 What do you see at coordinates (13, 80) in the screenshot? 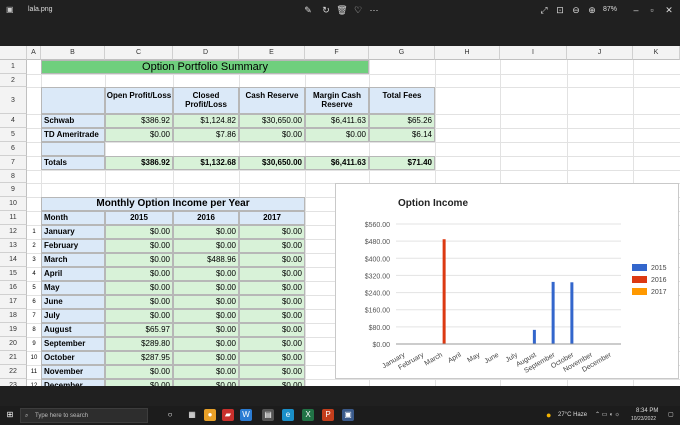
I see `row-header: 2` at bounding box center [13, 80].